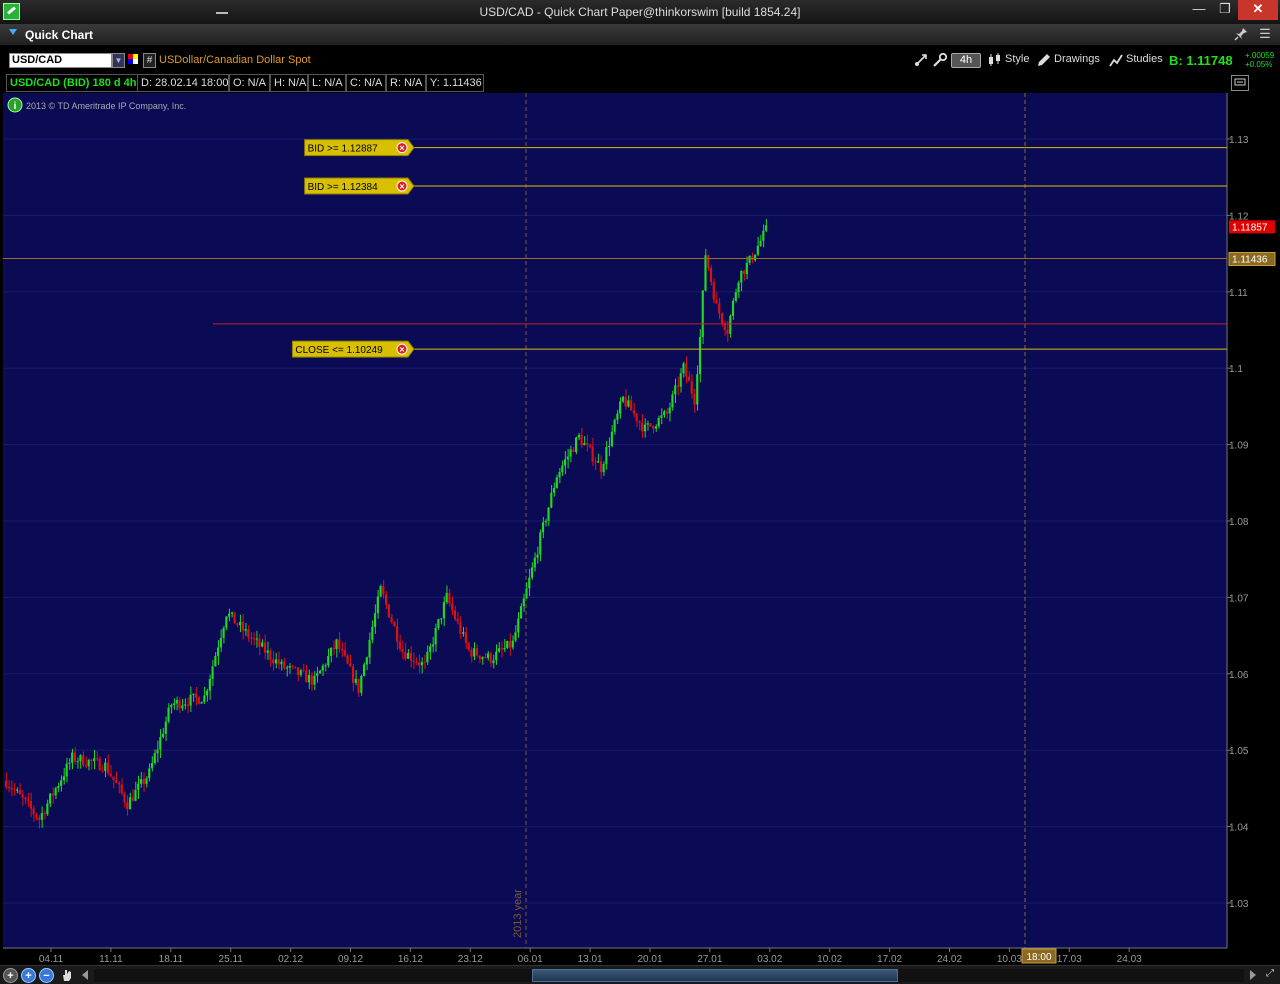  What do you see at coordinates (1144, 59) in the screenshot?
I see `studies-menu: Studies` at bounding box center [1144, 59].